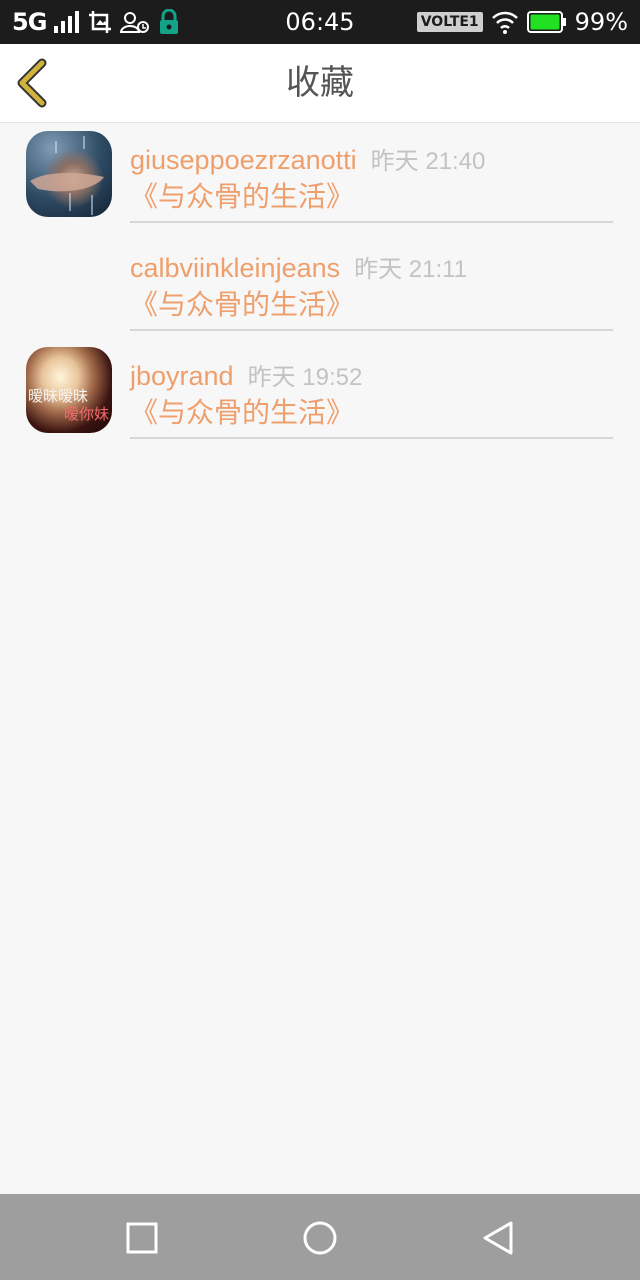 The height and width of the screenshot is (1280, 640). What do you see at coordinates (411, 269) in the screenshot?
I see `timestamp: 昨天 21:11` at bounding box center [411, 269].